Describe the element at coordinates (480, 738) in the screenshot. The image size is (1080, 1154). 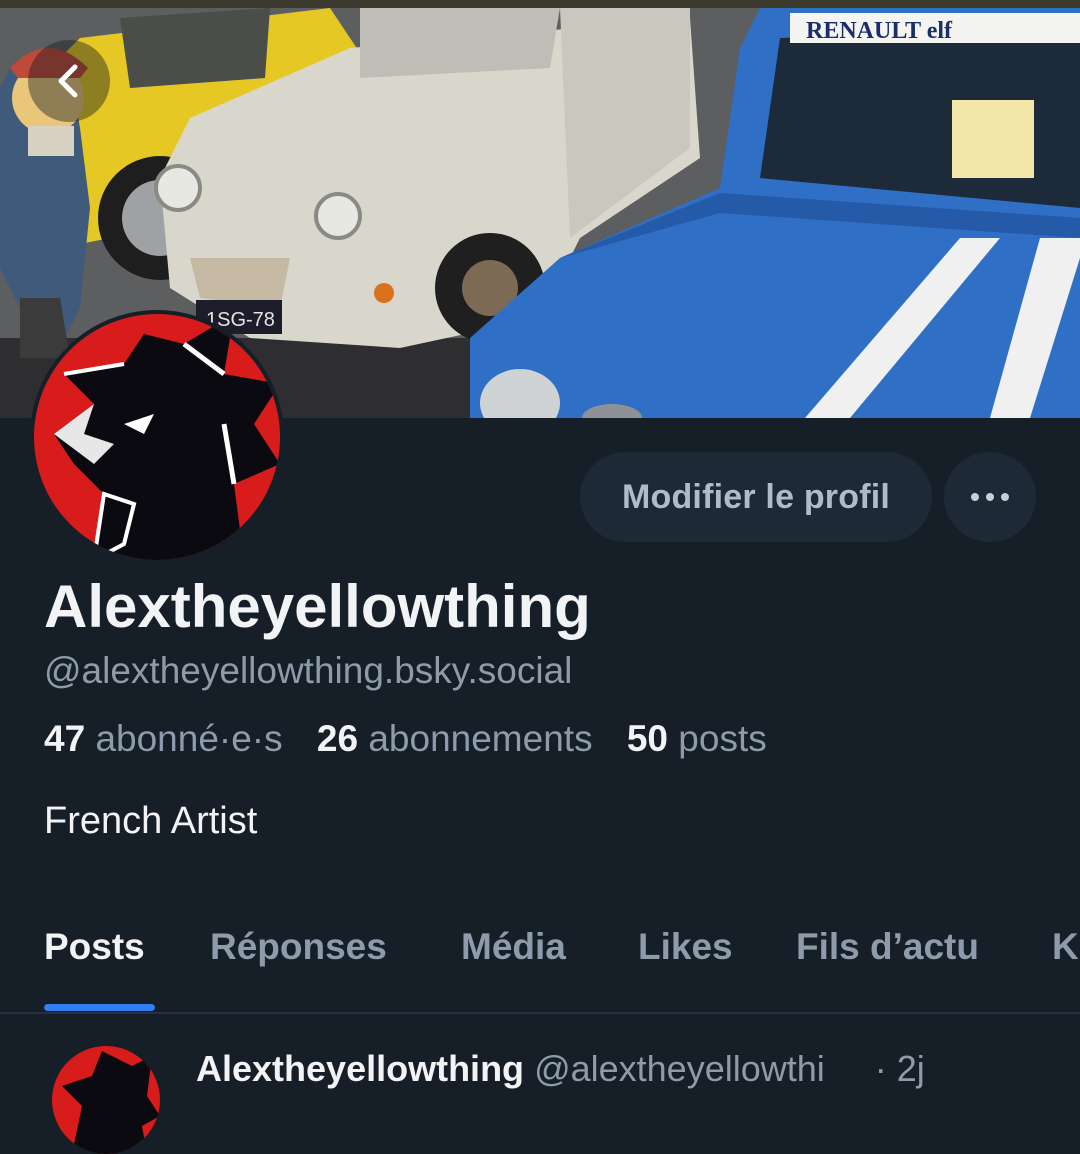
I see `following-label: abonnements` at that location.